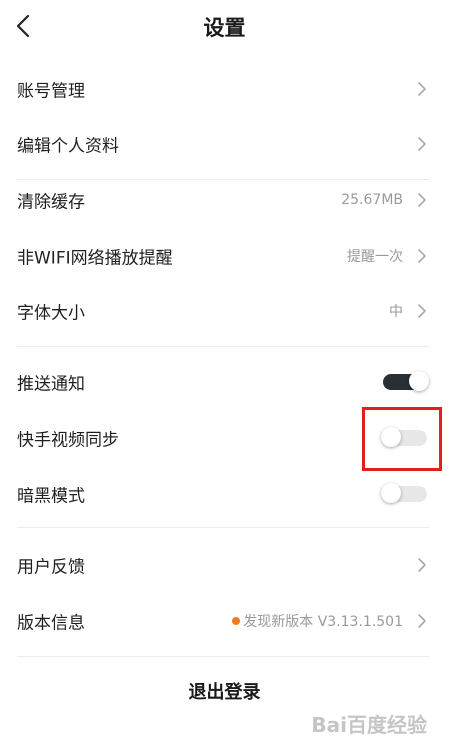 Image resolution: width=449 pixels, height=746 pixels. Describe the element at coordinates (51, 384) in the screenshot. I see `row-label: 推送通知` at that location.